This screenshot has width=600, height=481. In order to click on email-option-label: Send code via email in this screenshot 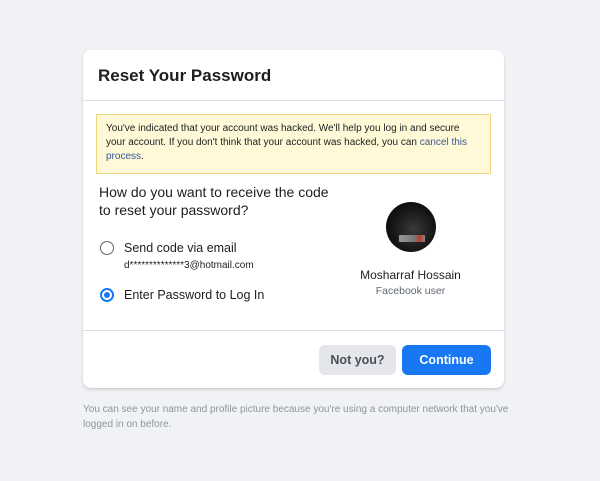, I will do `click(180, 248)`.